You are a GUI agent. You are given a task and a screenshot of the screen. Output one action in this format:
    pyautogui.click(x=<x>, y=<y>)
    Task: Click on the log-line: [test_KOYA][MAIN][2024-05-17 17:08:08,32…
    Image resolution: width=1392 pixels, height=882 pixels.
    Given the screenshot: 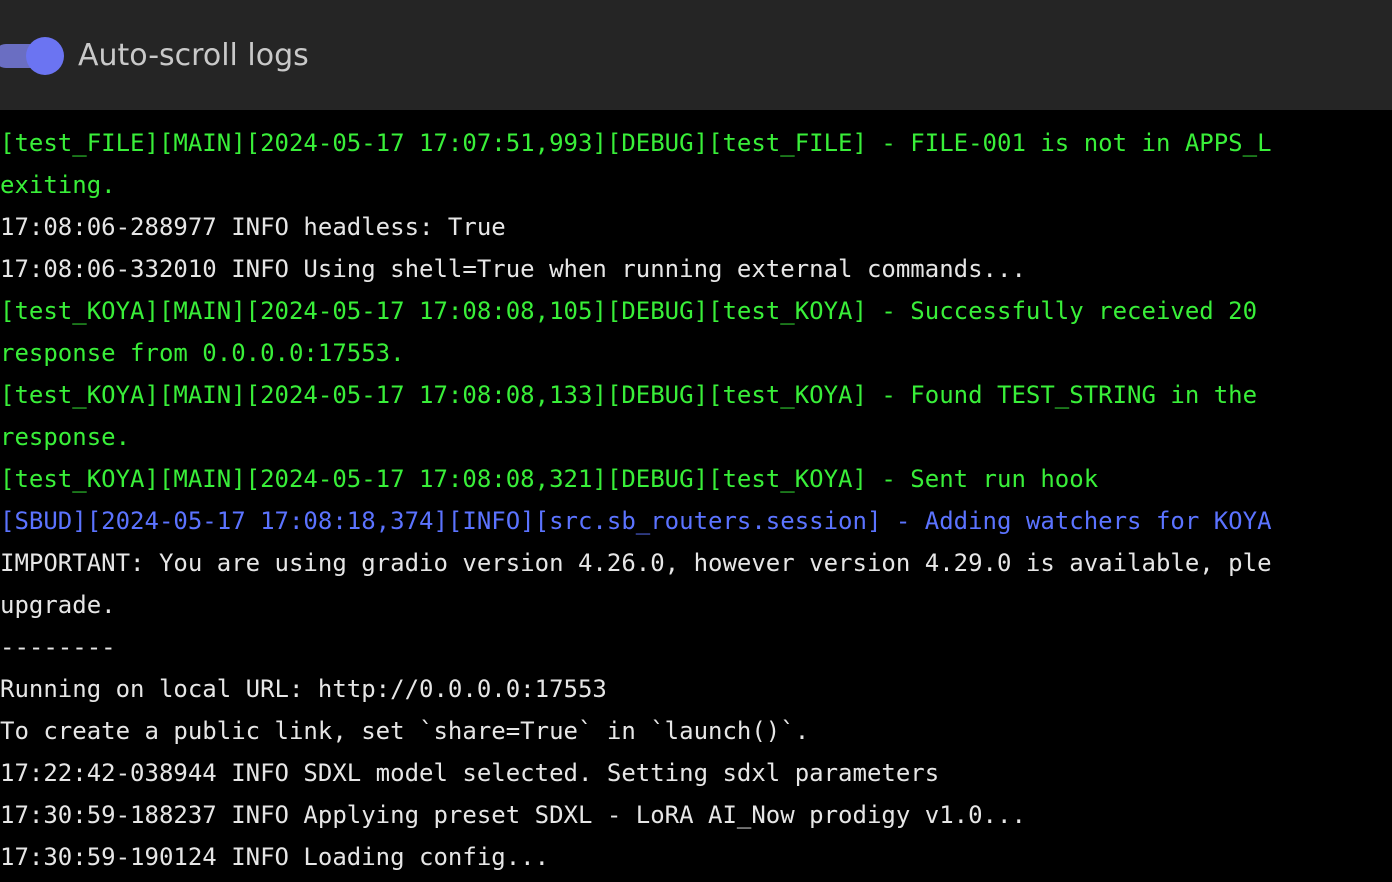 What is the action you would take?
    pyautogui.click(x=549, y=479)
    